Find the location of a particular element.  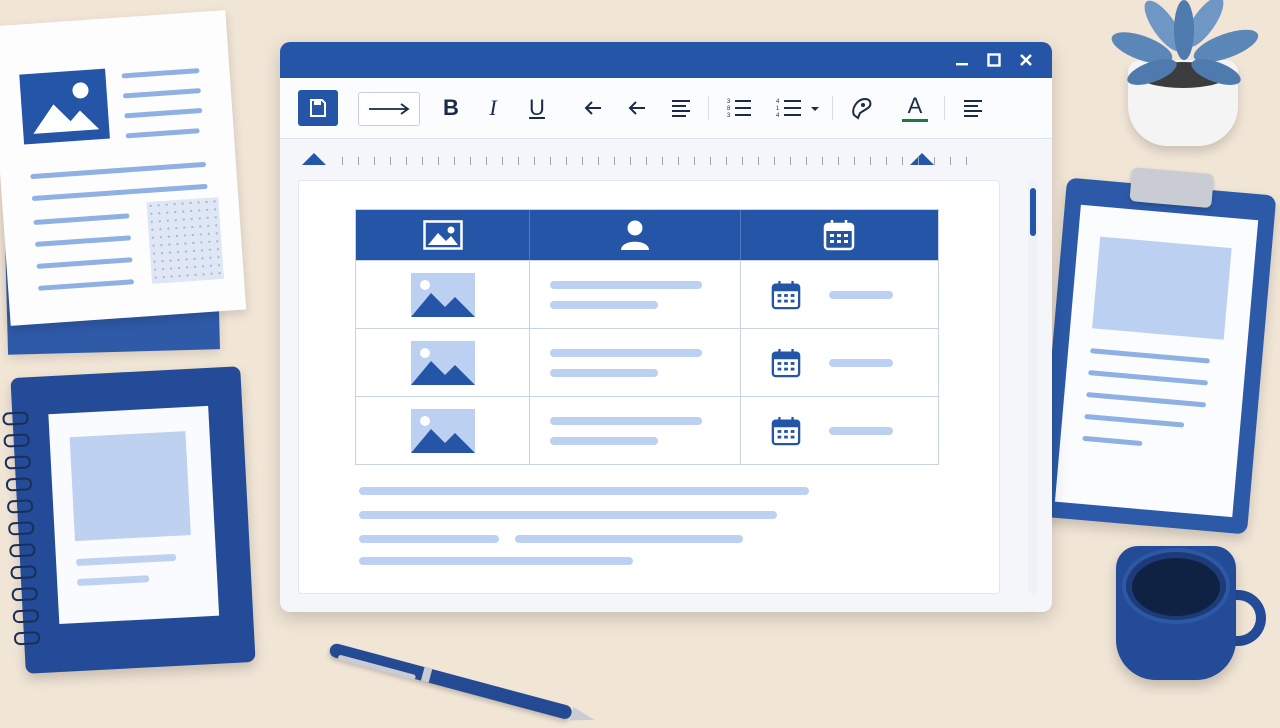

user-icon is located at coordinates (635, 235).